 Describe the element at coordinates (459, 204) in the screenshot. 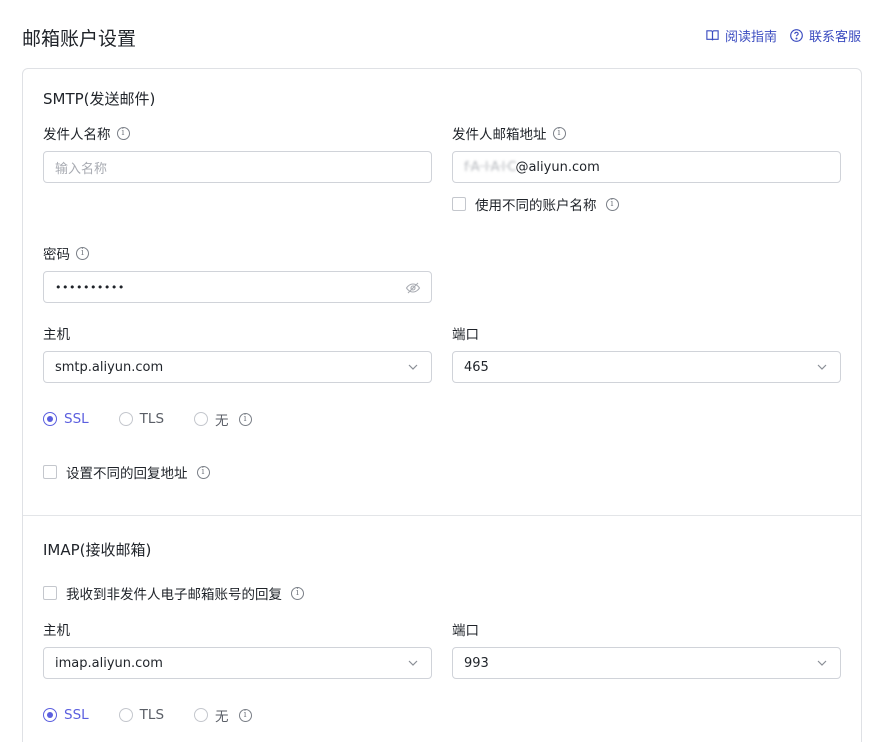

I see `diff-account-name-checkbox` at that location.